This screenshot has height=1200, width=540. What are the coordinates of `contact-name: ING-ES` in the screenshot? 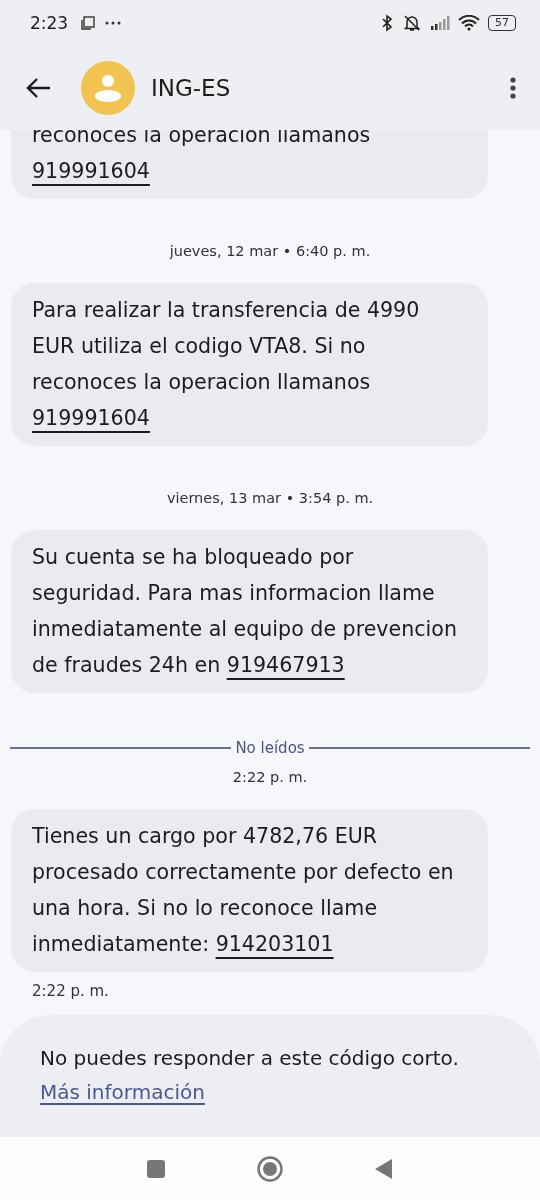 It's located at (191, 87).